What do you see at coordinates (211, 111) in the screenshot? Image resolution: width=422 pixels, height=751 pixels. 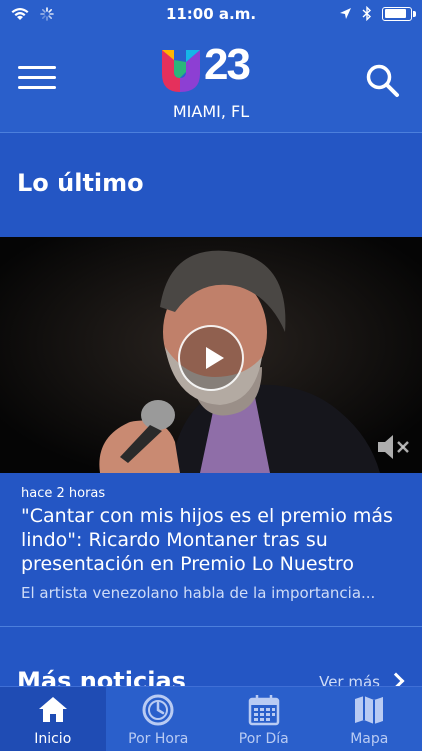 I see `city-label: MIAMI, FL` at bounding box center [211, 111].